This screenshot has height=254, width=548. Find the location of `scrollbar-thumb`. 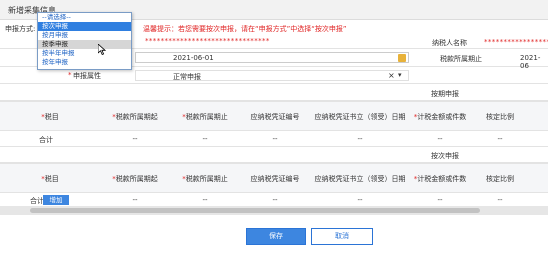

scrollbar-thumb is located at coordinates (255, 210).